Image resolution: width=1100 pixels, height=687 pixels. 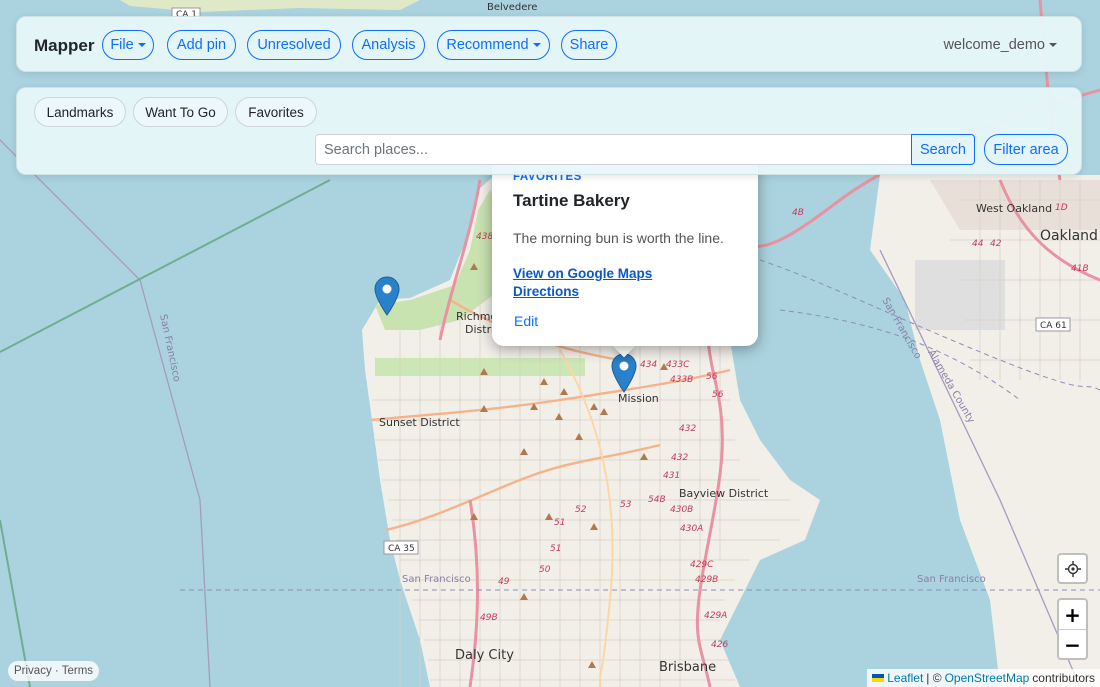 What do you see at coordinates (943, 149) in the screenshot?
I see `search-button: Search` at bounding box center [943, 149].